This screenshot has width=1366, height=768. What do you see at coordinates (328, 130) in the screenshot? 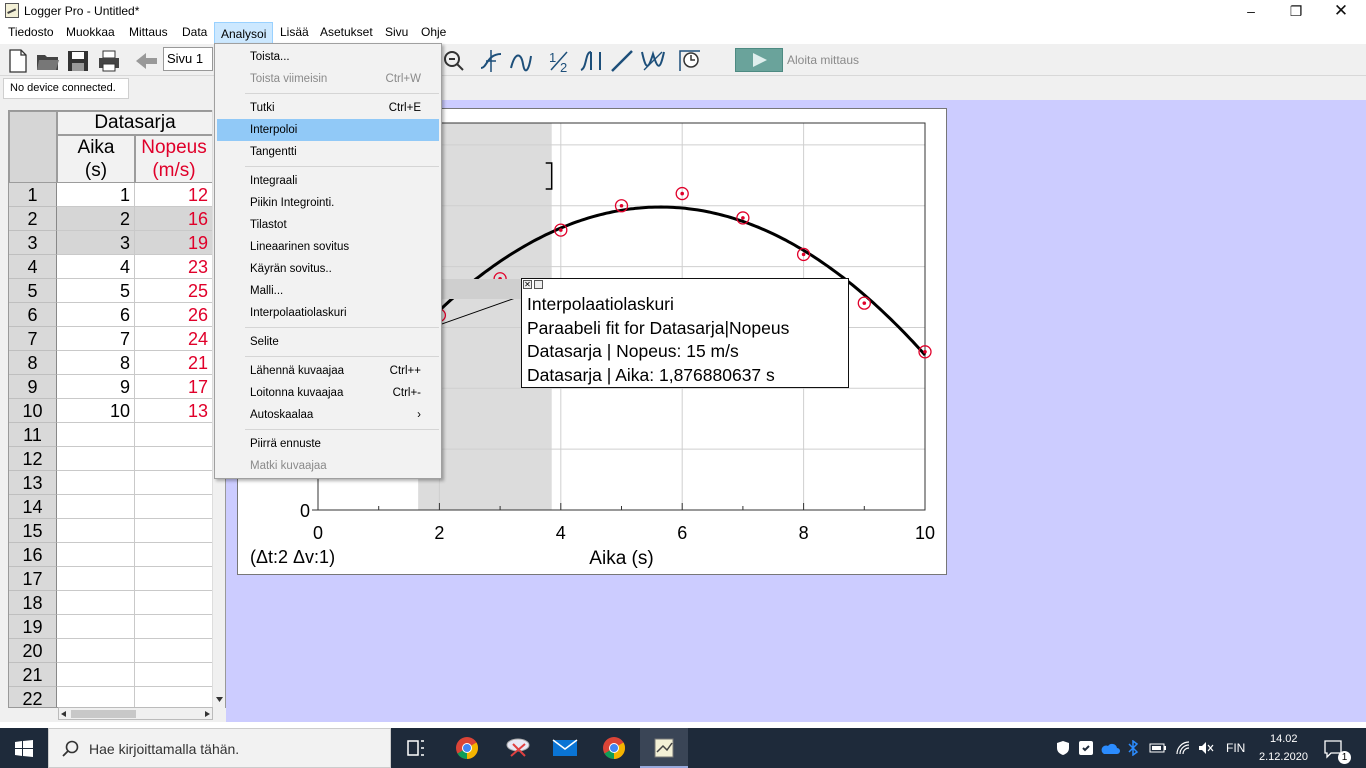
I see `menu-item-interpoloi: Interpoloi` at bounding box center [328, 130].